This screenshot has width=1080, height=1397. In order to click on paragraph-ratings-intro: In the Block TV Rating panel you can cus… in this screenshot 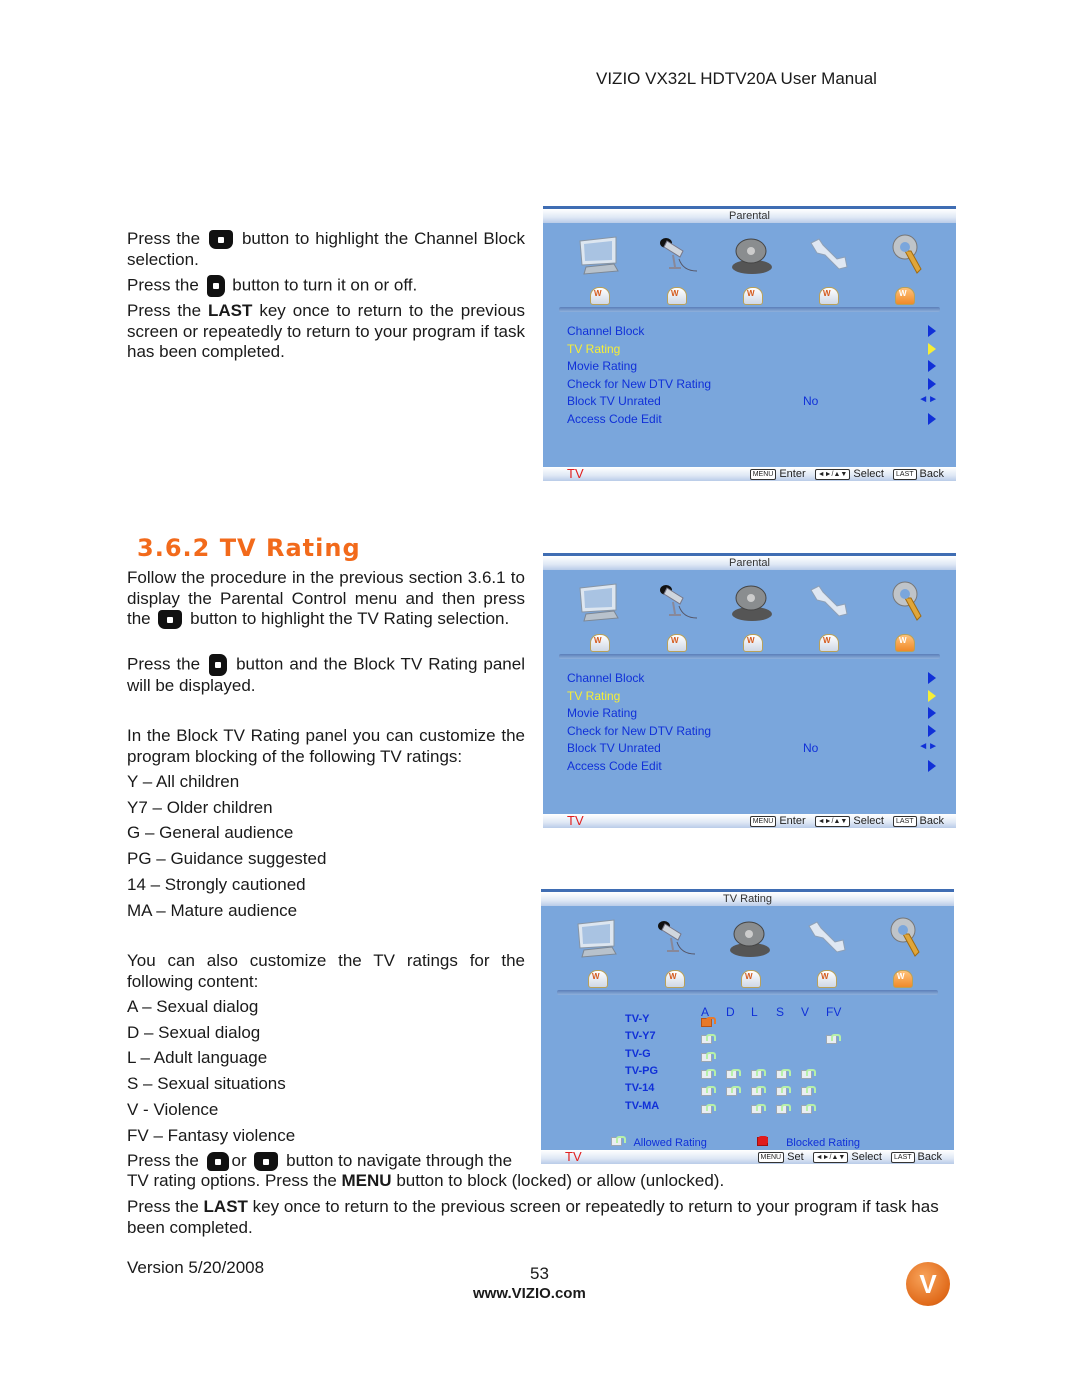, I will do `click(326, 746)`.